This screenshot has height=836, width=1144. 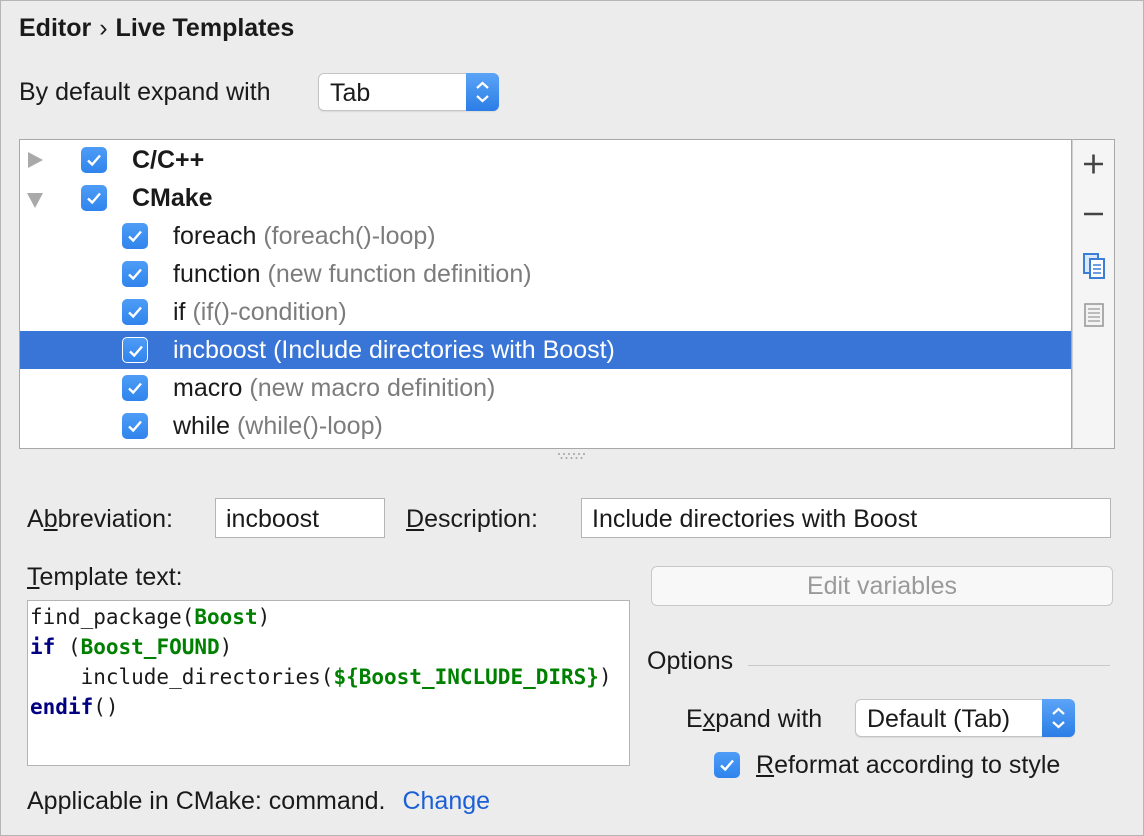 I want to click on description-input: Include directories with Boost, so click(x=846, y=518).